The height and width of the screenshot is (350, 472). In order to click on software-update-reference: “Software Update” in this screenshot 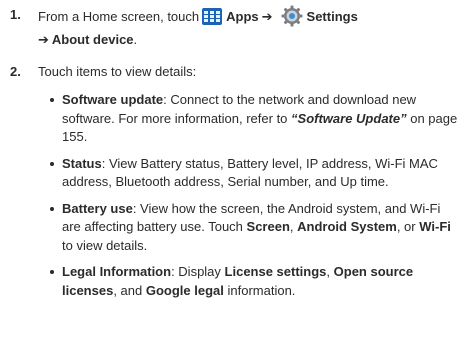, I will do `click(349, 118)`.